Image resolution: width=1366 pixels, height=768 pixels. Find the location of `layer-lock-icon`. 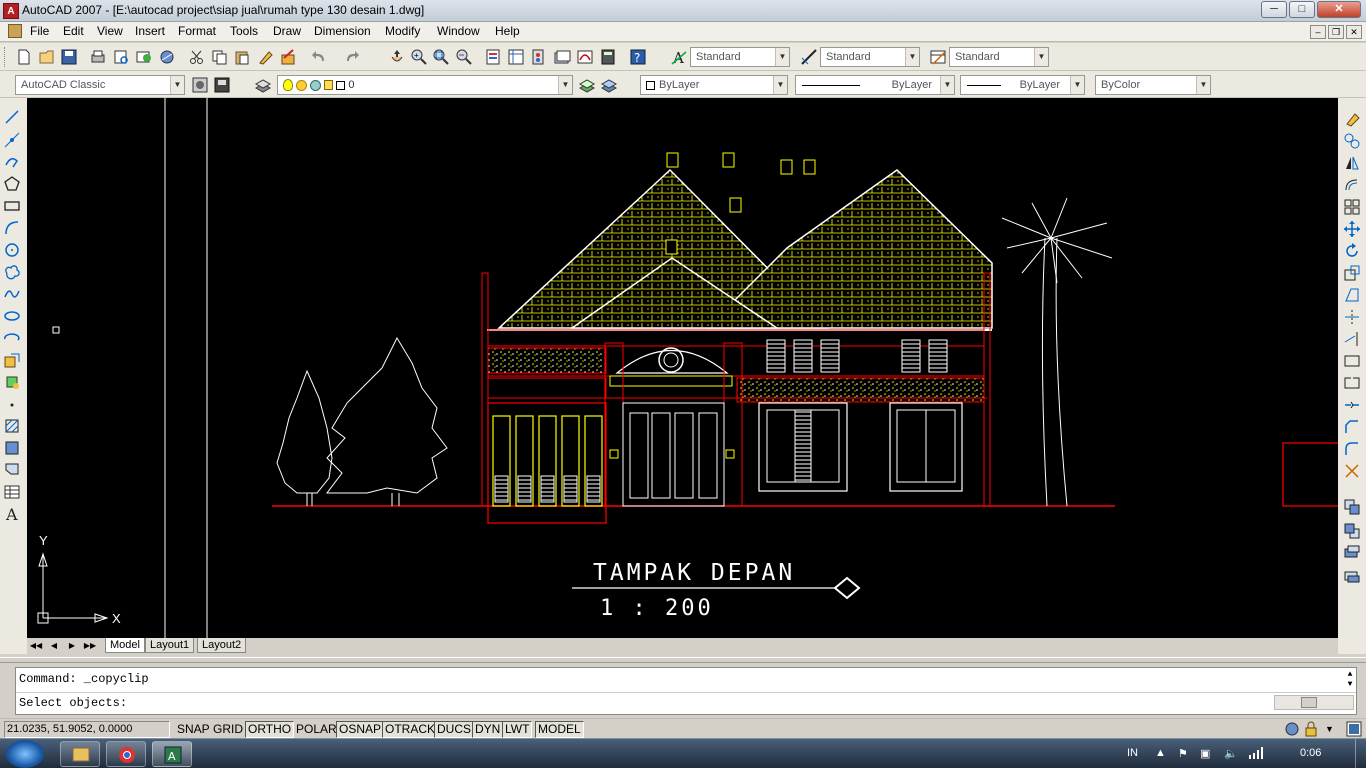

layer-lock-icon is located at coordinates (329, 85).